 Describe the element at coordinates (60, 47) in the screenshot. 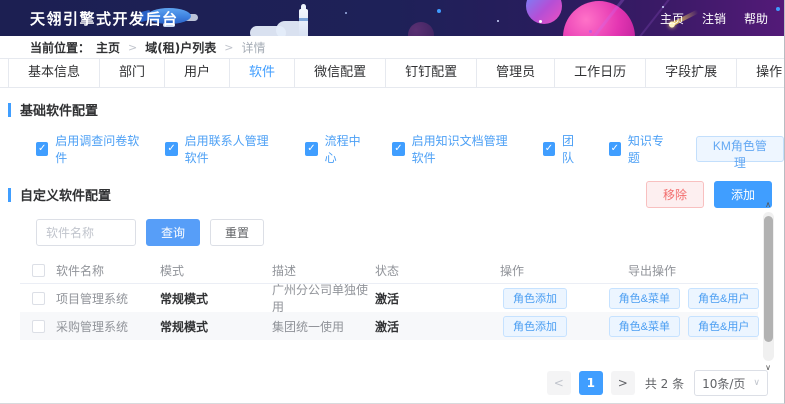

I see `breadcrumb-prefix: 当前位置：` at that location.